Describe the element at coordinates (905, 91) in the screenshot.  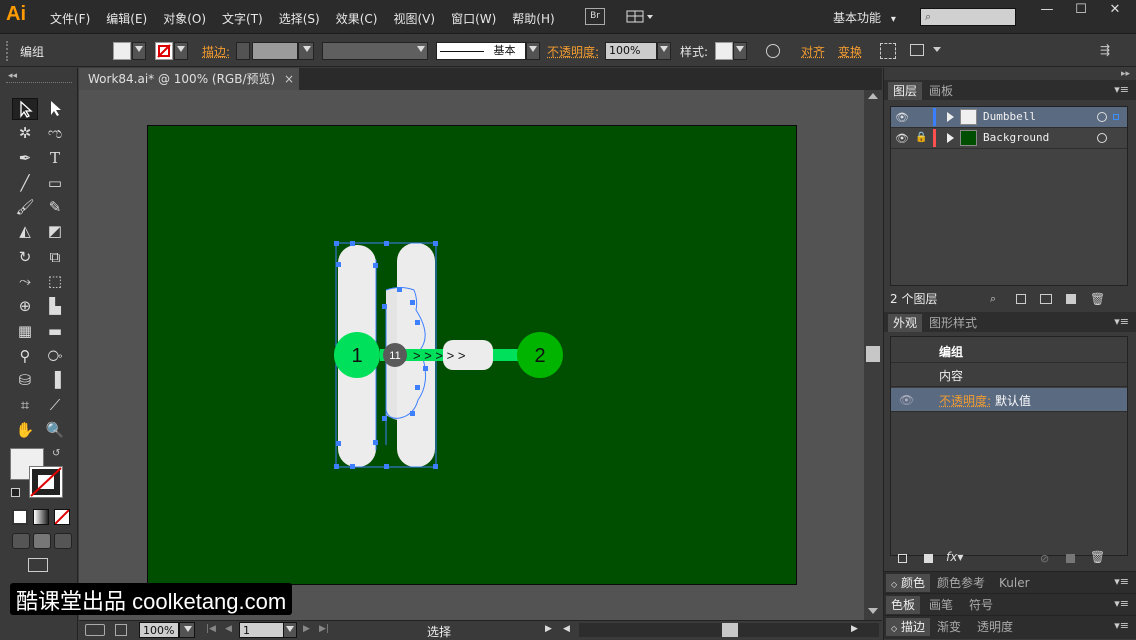
I see `tab-layers: 图层` at that location.